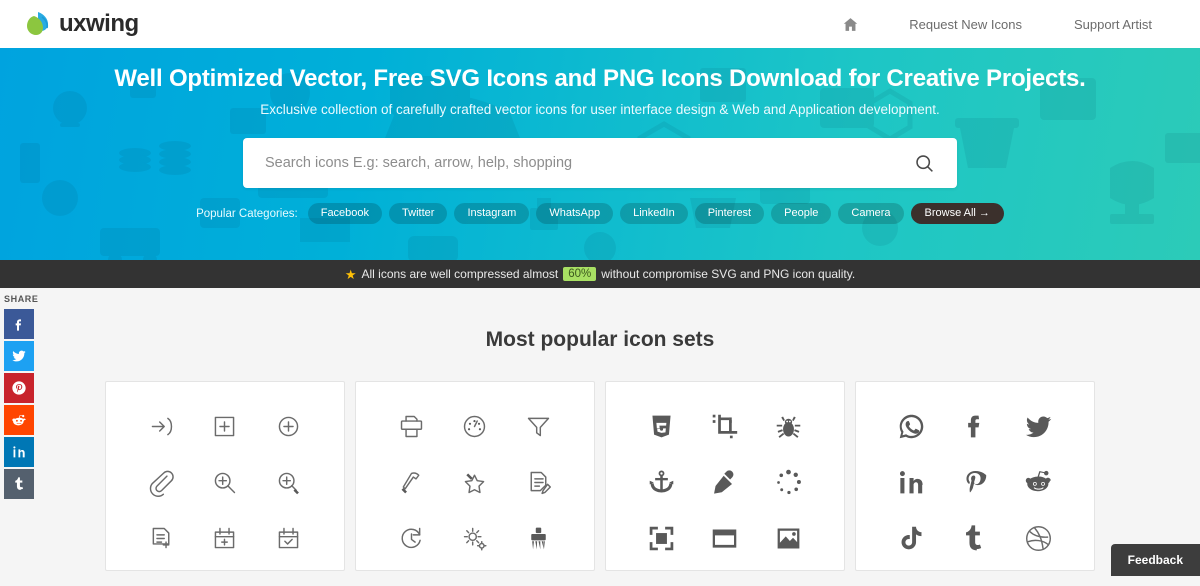  I want to click on category-pill-facebook: Facebook, so click(345, 213).